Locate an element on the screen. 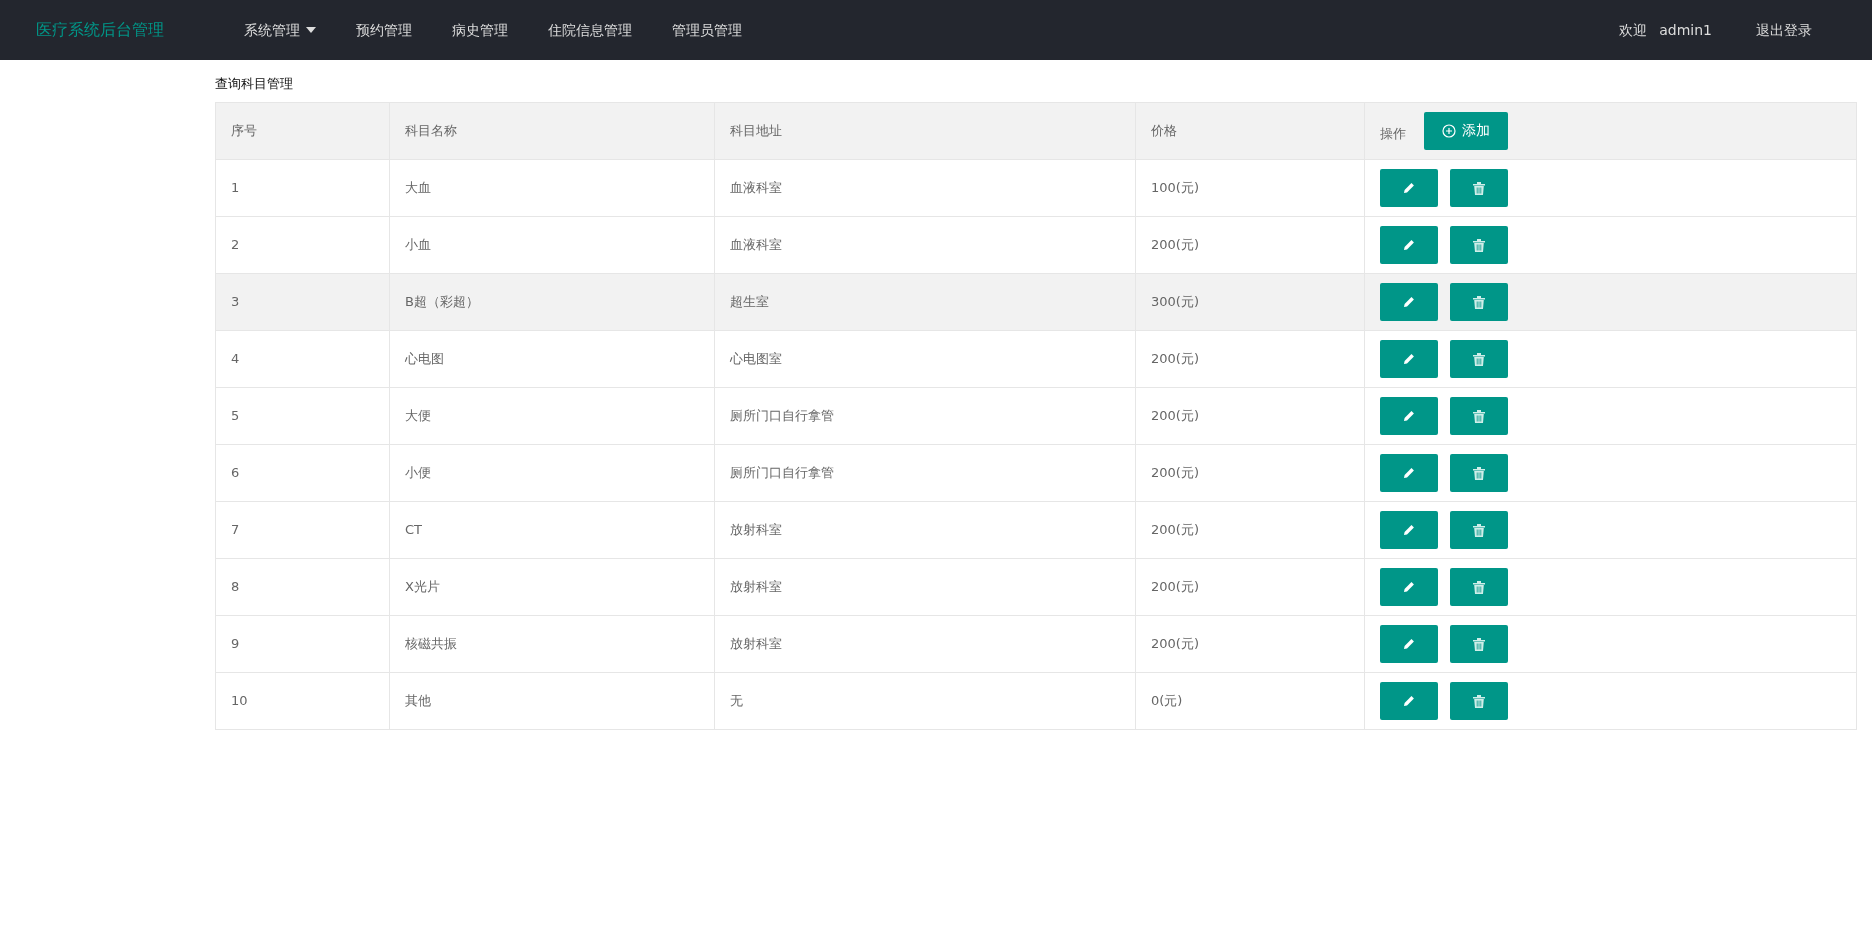  table-cell: 3 is located at coordinates (235, 301).